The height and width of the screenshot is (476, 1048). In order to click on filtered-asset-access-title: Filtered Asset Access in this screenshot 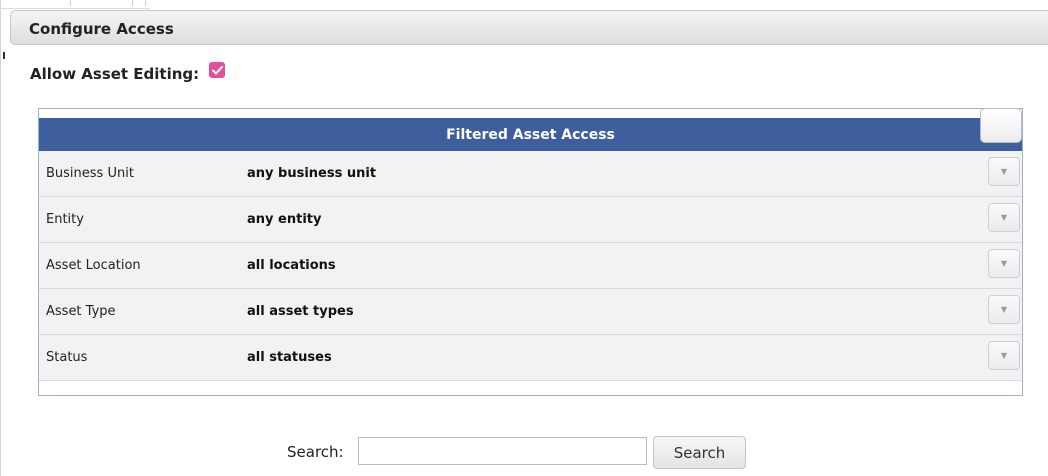, I will do `click(530, 134)`.